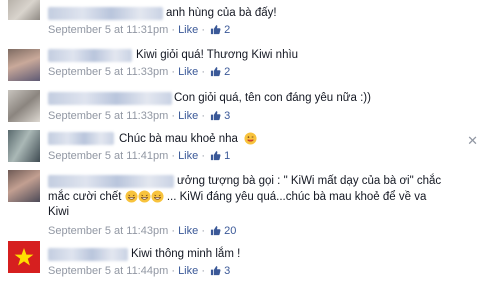 This screenshot has width=488, height=282. I want to click on comment-timestamp: September 5 at 11:31pm, so click(108, 30).